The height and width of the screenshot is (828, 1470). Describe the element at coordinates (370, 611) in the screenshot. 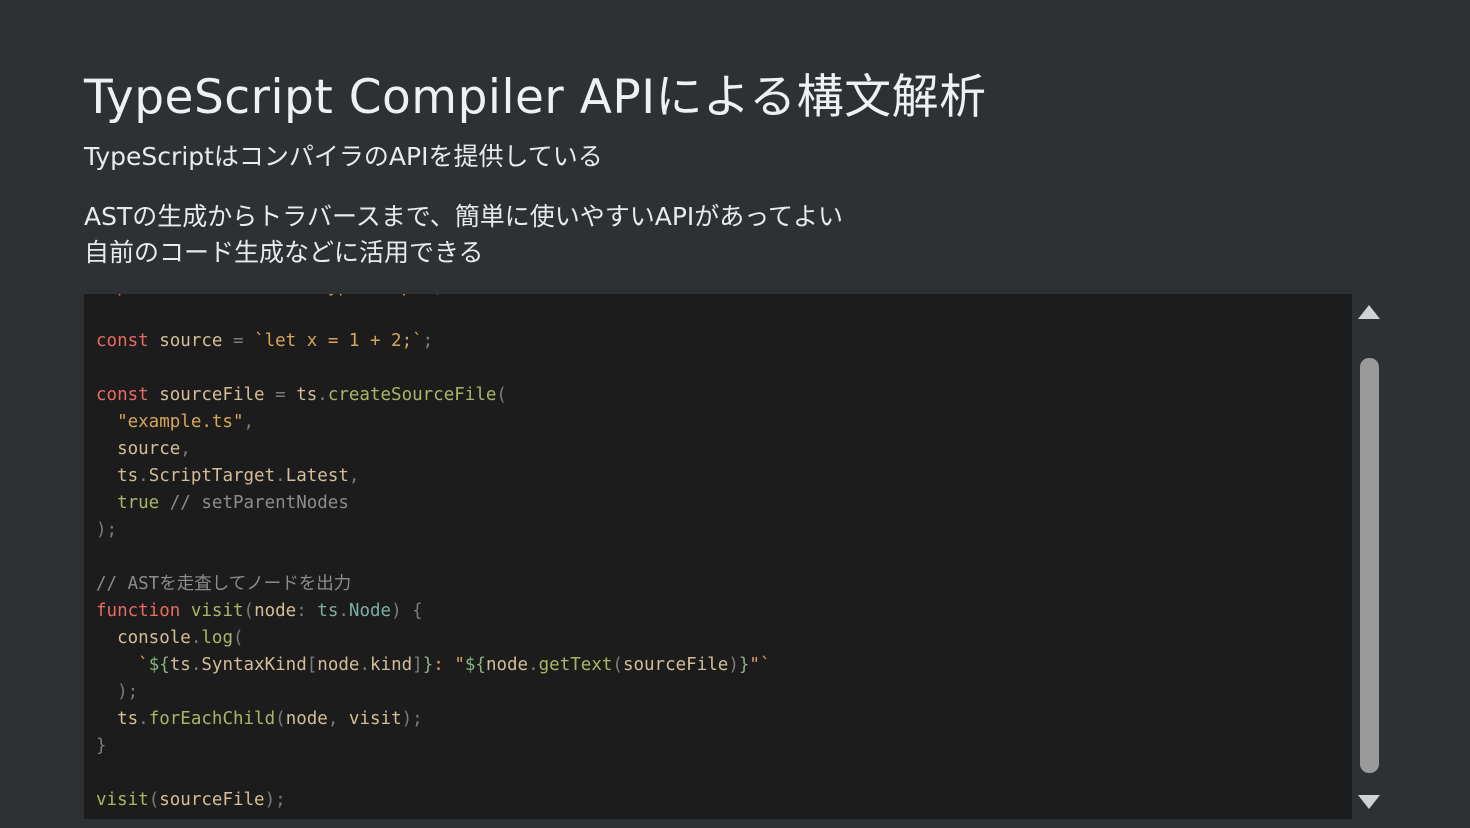

I see `code-token: Node` at that location.